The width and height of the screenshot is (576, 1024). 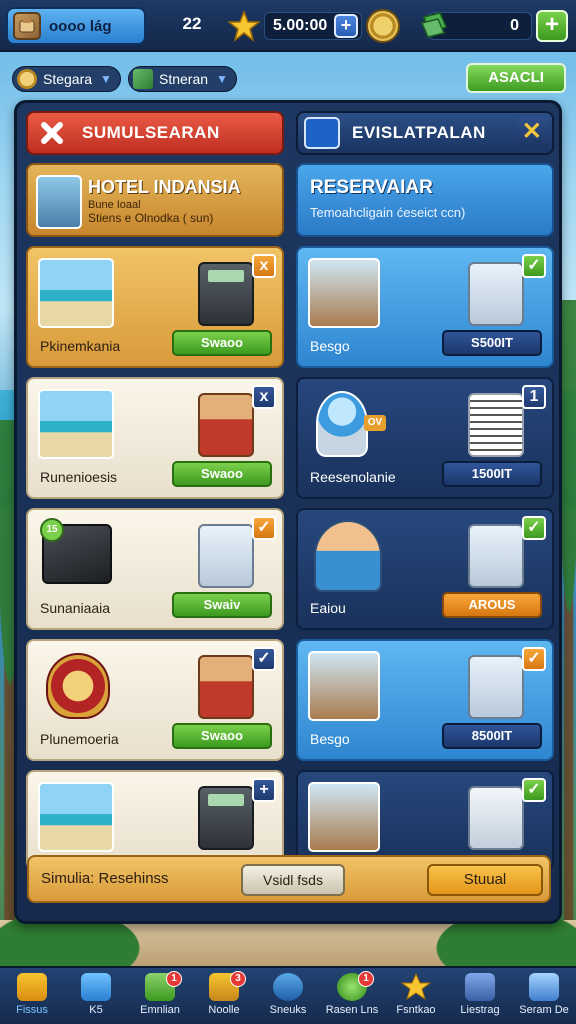 What do you see at coordinates (164, 187) in the screenshot?
I see `hotel-title: HOTEL INDANSIA` at bounding box center [164, 187].